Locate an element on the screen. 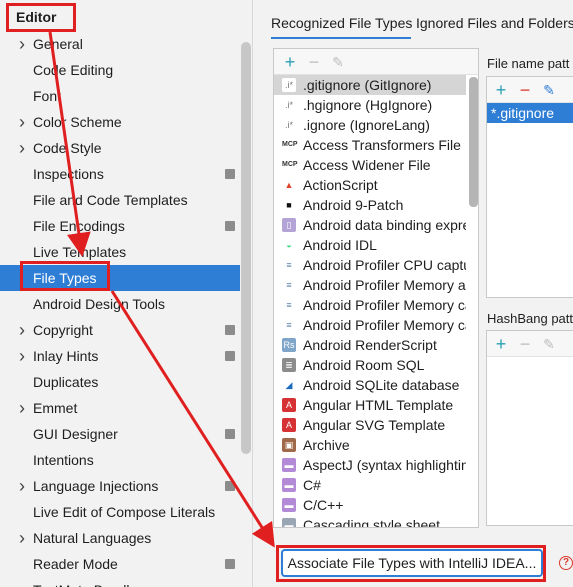  sidebar-item-color-scheme: › Color Scheme is located at coordinates (120, 122).